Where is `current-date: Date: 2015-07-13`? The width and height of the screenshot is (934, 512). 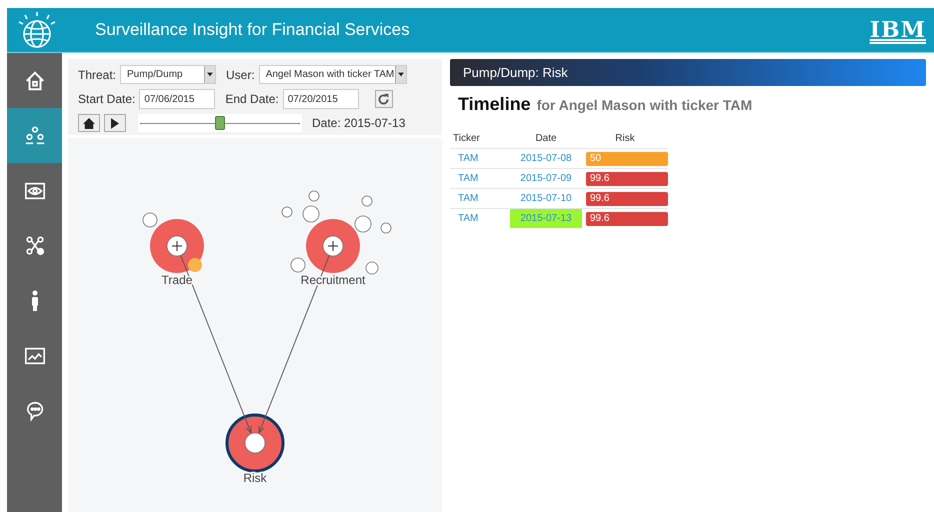 current-date: Date: 2015-07-13 is located at coordinates (359, 123).